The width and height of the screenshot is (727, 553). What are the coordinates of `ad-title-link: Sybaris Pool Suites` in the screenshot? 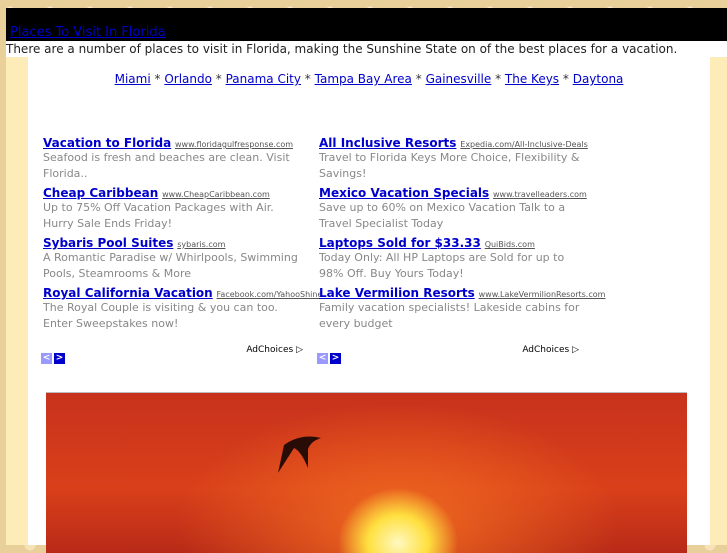 It's located at (108, 243).